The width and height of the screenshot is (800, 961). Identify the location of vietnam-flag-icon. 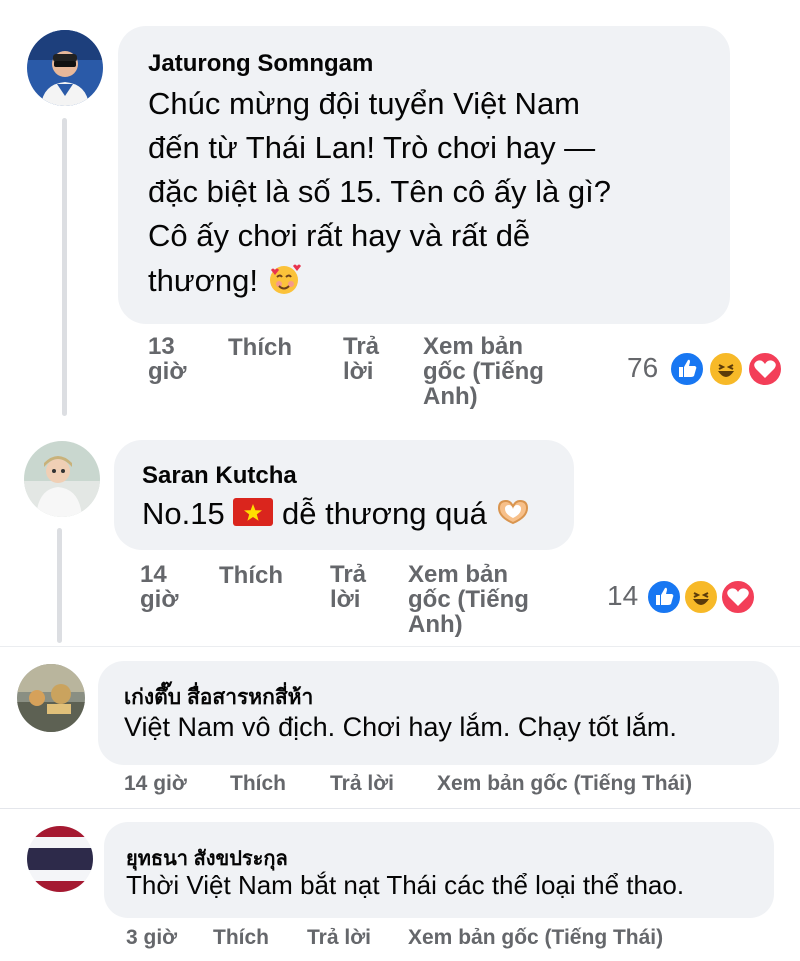
(253, 515).